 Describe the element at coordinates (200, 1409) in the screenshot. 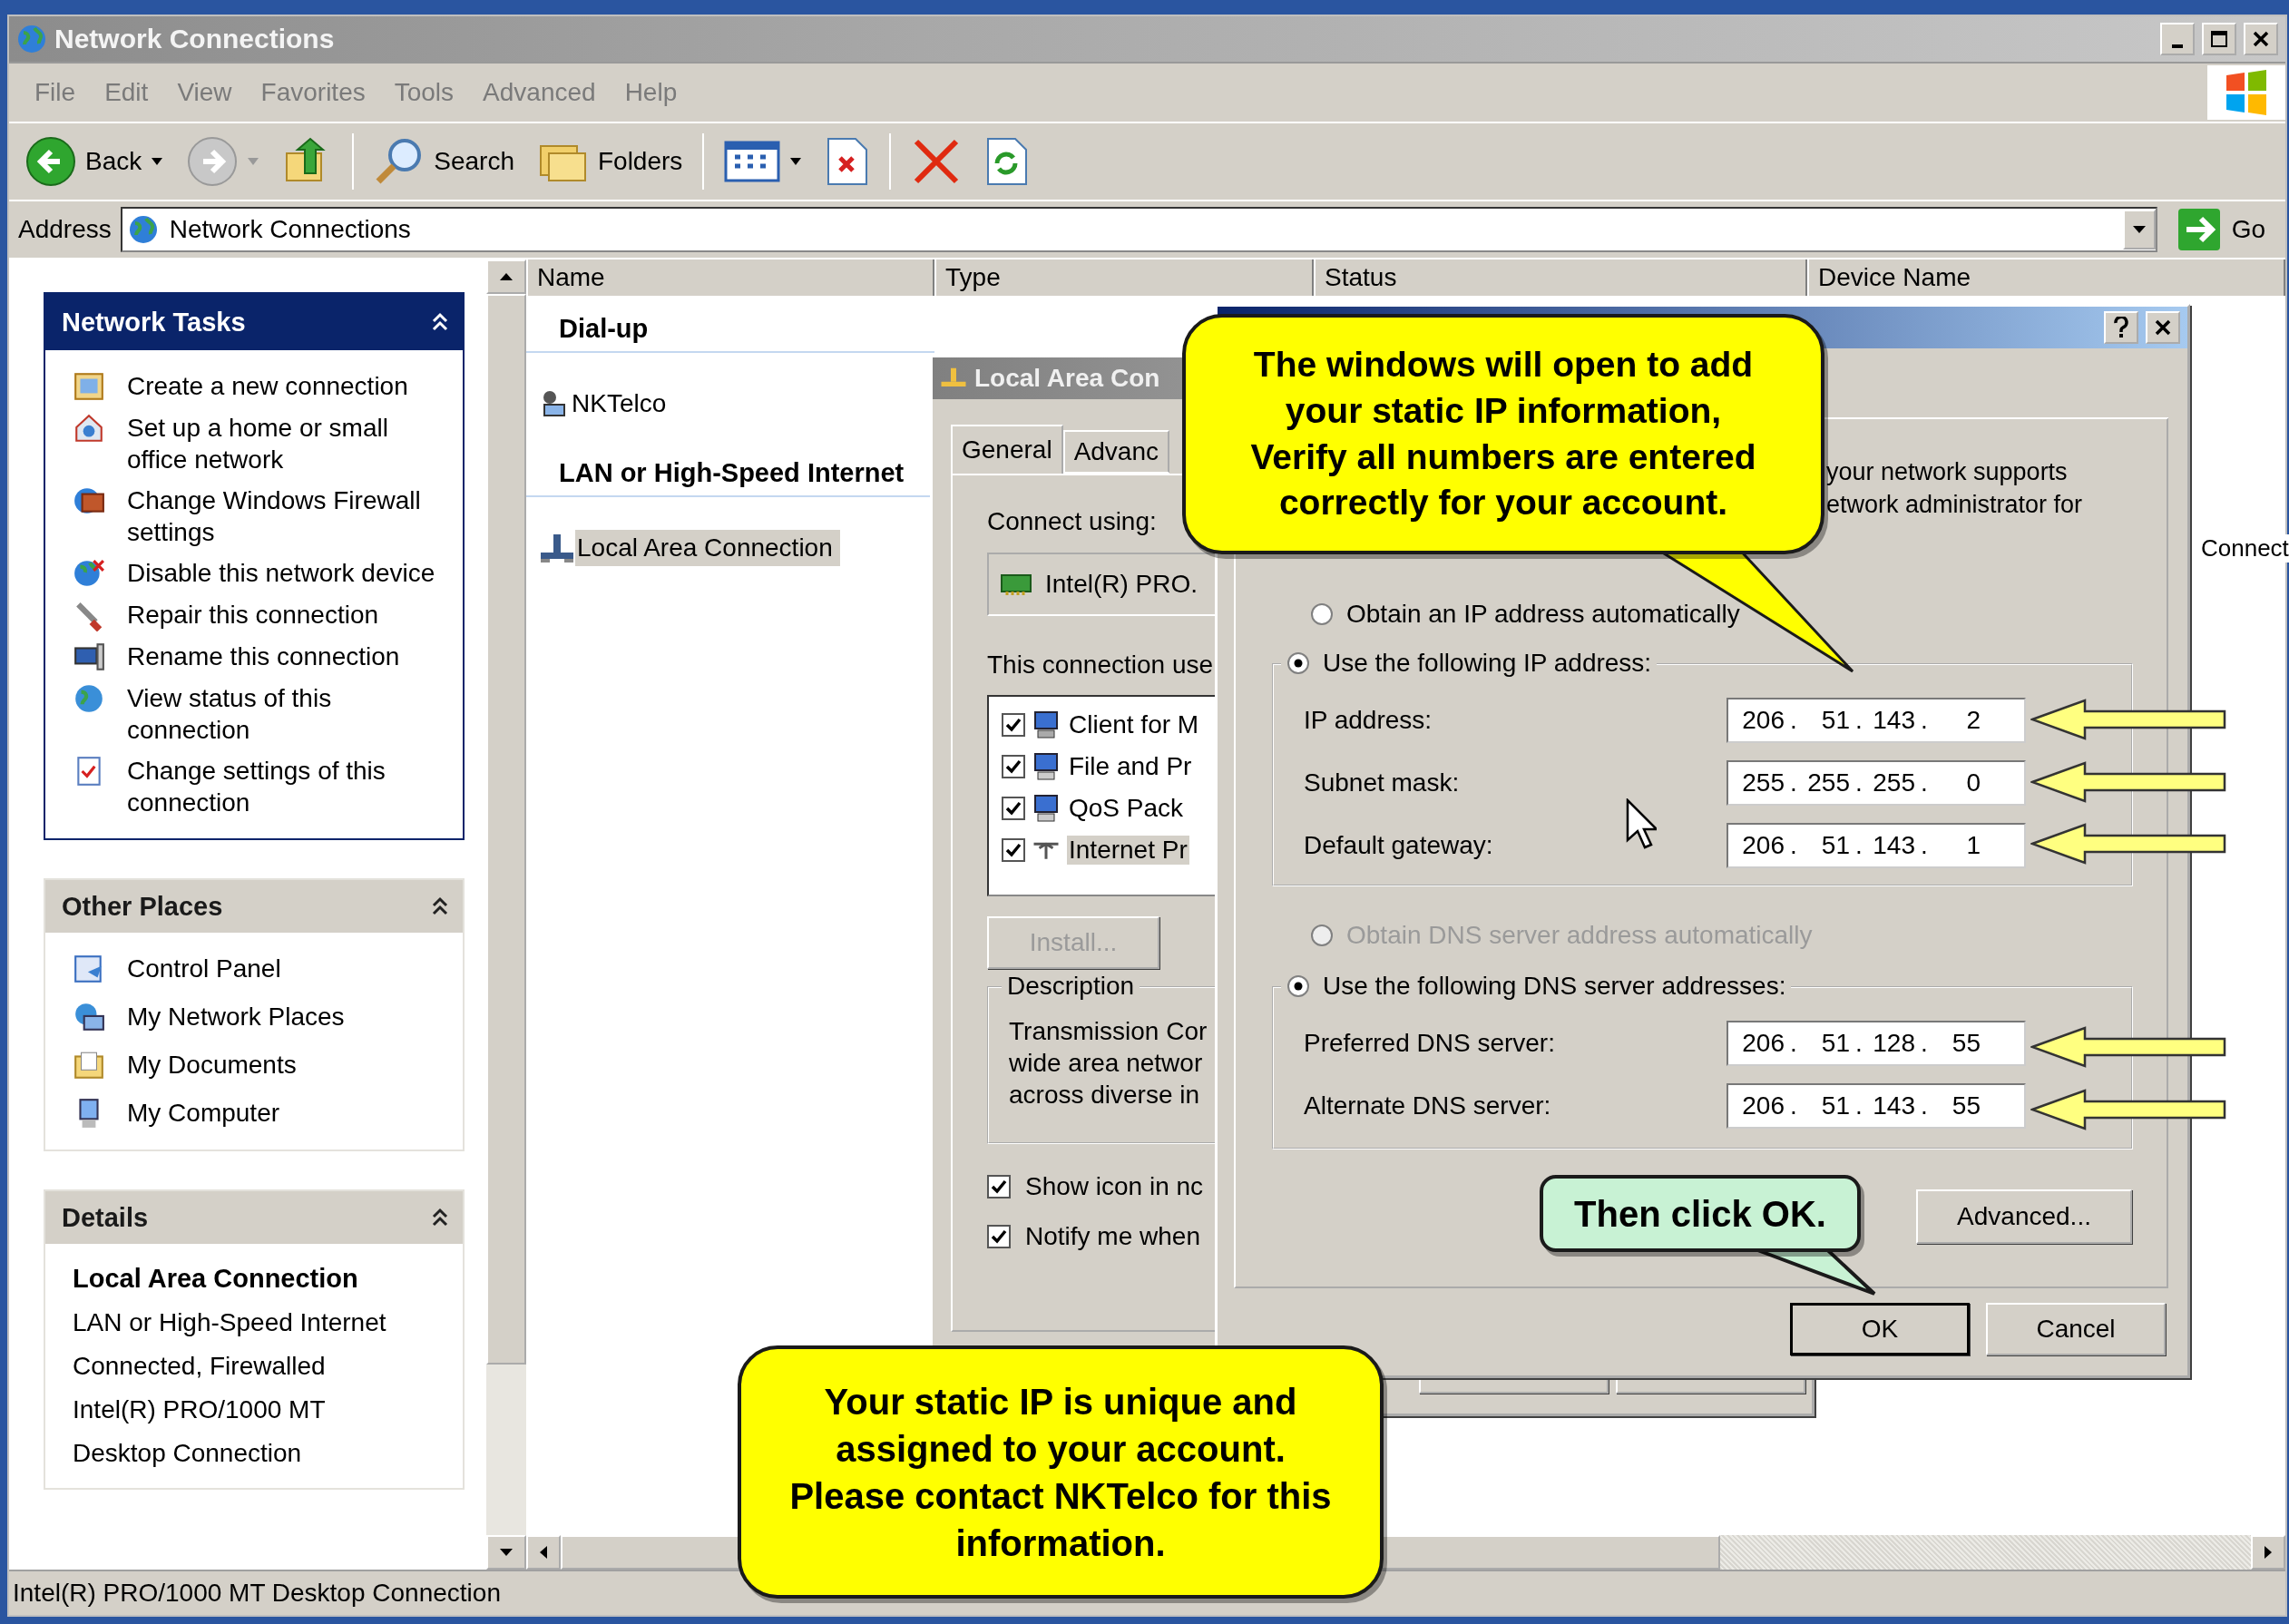

I see `details-text: Intel(R) PRO/1000 MT` at that location.